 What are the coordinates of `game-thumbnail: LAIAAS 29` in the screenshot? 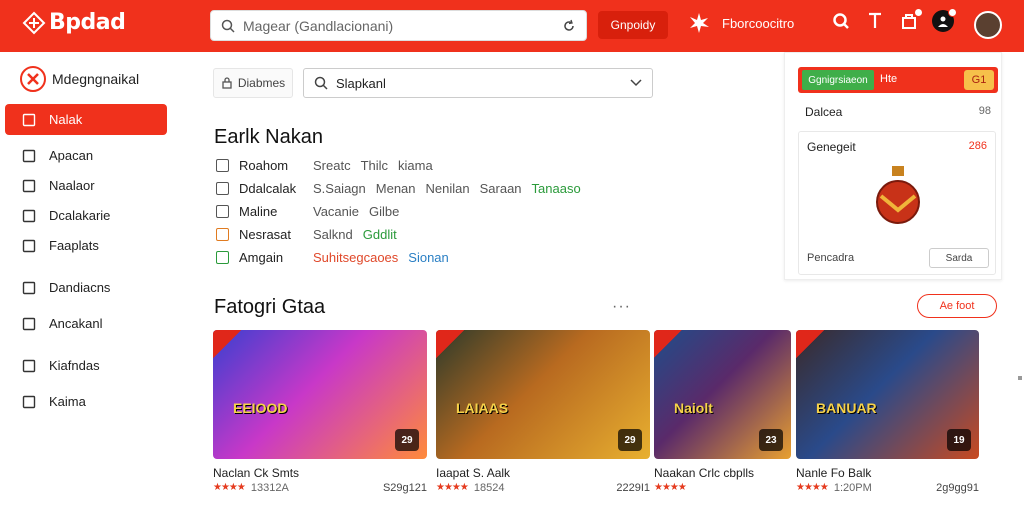 It's located at (543, 394).